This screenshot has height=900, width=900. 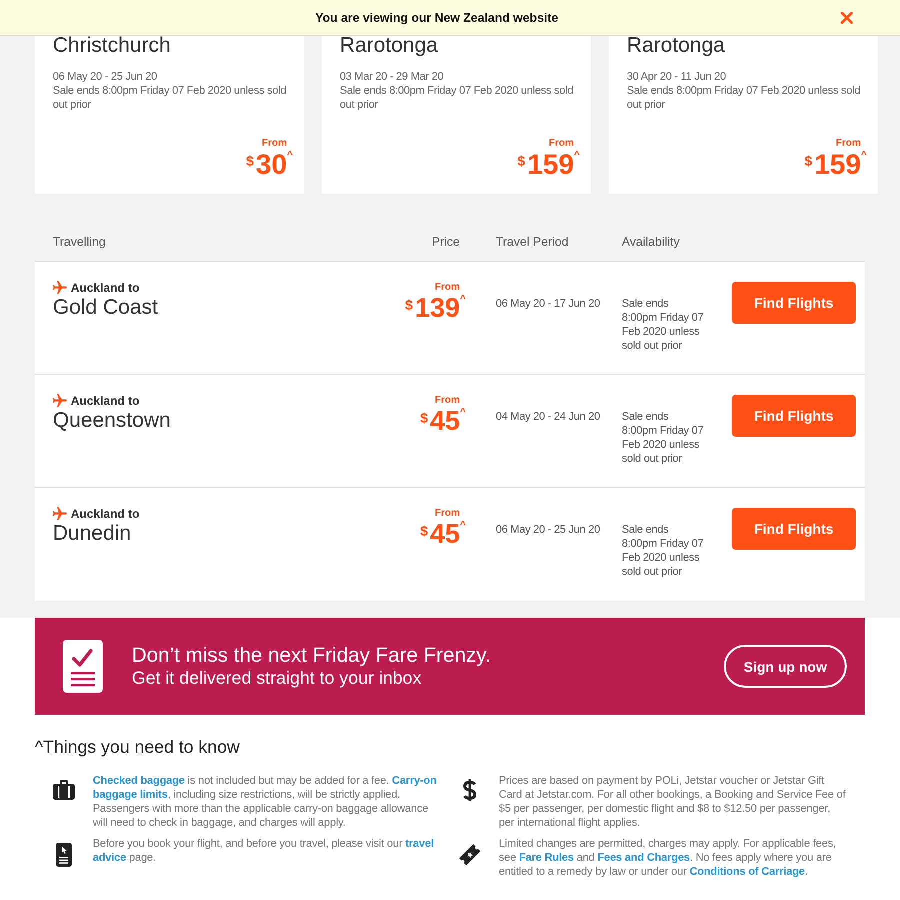 What do you see at coordinates (743, 115) in the screenshot?
I see `deal-card: Rarotonga 30 Apr 20 - 11 Jun 20 Sale ends 8:00pm Friday 07 Feb 2020 unless sold out prior From $159^` at bounding box center [743, 115].